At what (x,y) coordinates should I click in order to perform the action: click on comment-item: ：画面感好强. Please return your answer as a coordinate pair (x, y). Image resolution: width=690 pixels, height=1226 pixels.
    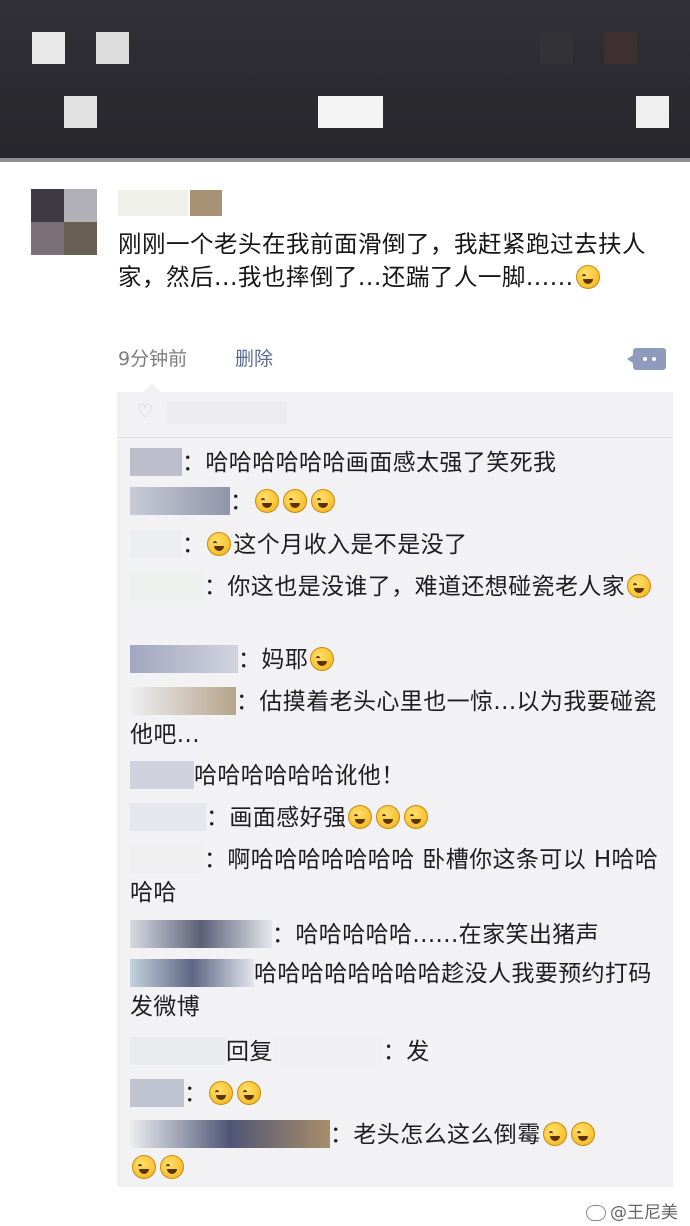
    Looking at the image, I should click on (400, 818).